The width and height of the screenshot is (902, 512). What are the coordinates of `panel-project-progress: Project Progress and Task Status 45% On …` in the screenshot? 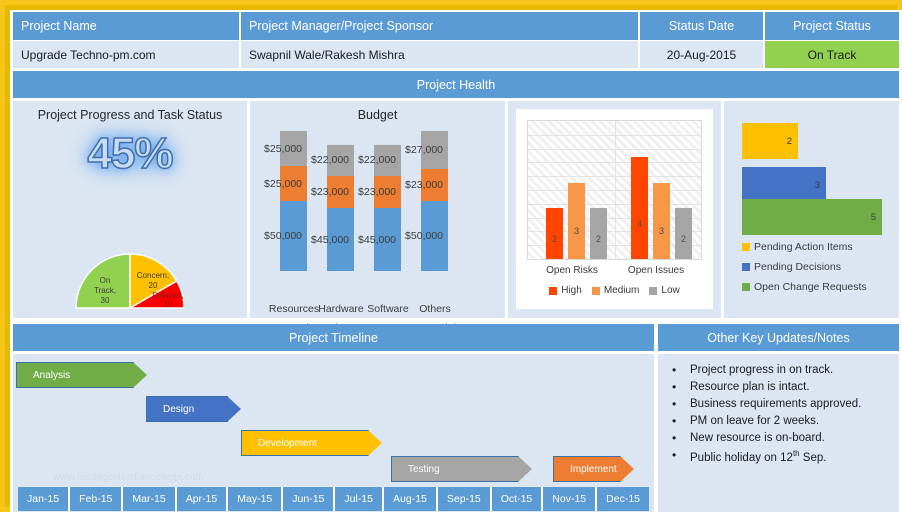 It's located at (130, 209).